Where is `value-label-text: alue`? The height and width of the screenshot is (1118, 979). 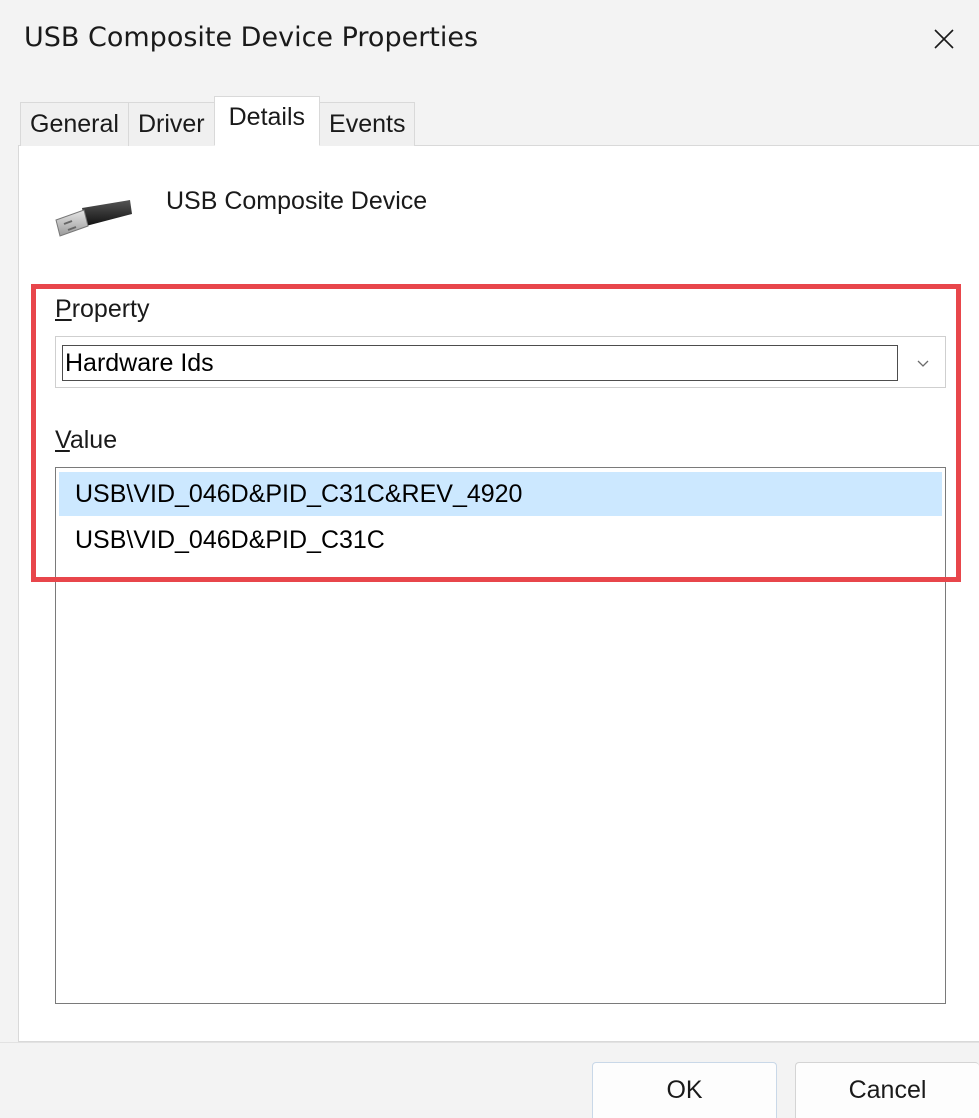
value-label-text: alue is located at coordinates (93, 440).